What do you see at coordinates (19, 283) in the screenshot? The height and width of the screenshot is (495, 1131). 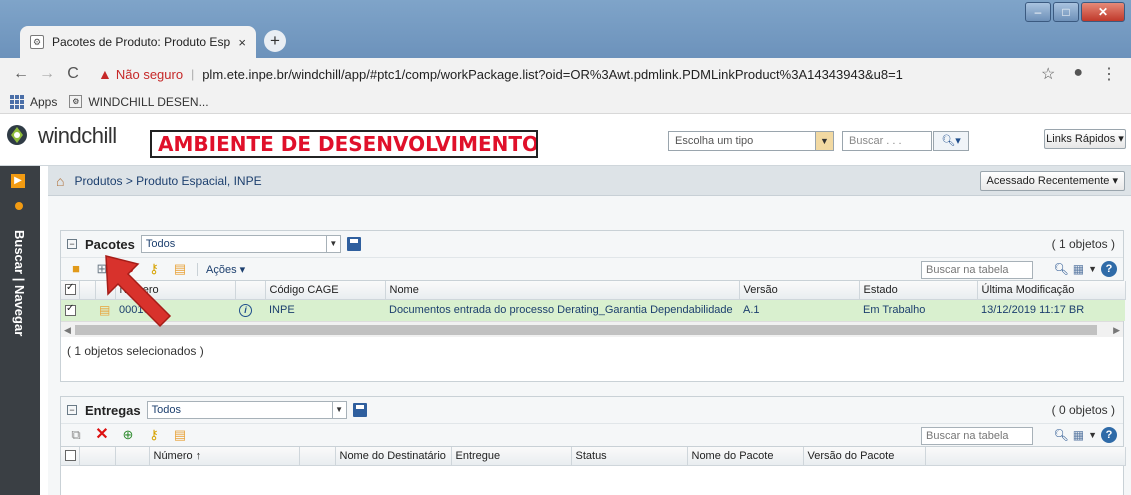 I see `navigator-label: Buscar | Navegar` at bounding box center [19, 283].